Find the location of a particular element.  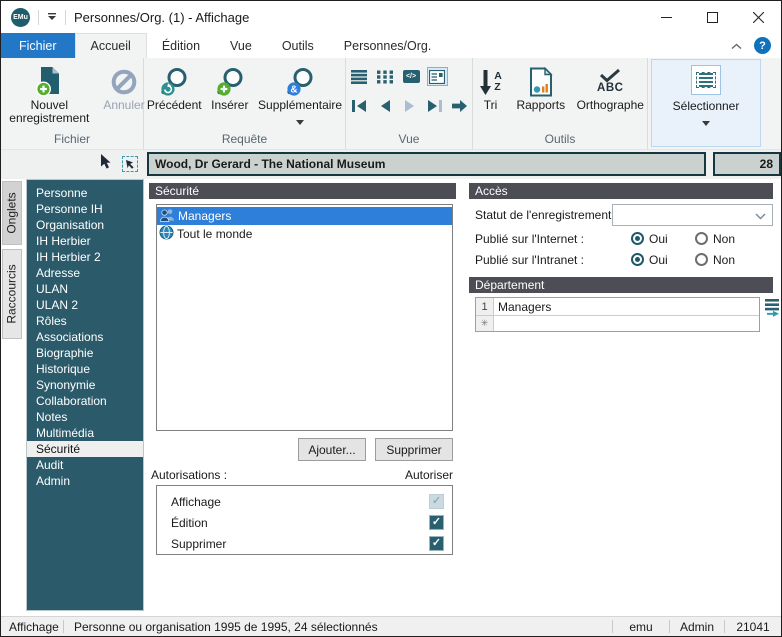

security-group-managers: Managers is located at coordinates (304, 216).